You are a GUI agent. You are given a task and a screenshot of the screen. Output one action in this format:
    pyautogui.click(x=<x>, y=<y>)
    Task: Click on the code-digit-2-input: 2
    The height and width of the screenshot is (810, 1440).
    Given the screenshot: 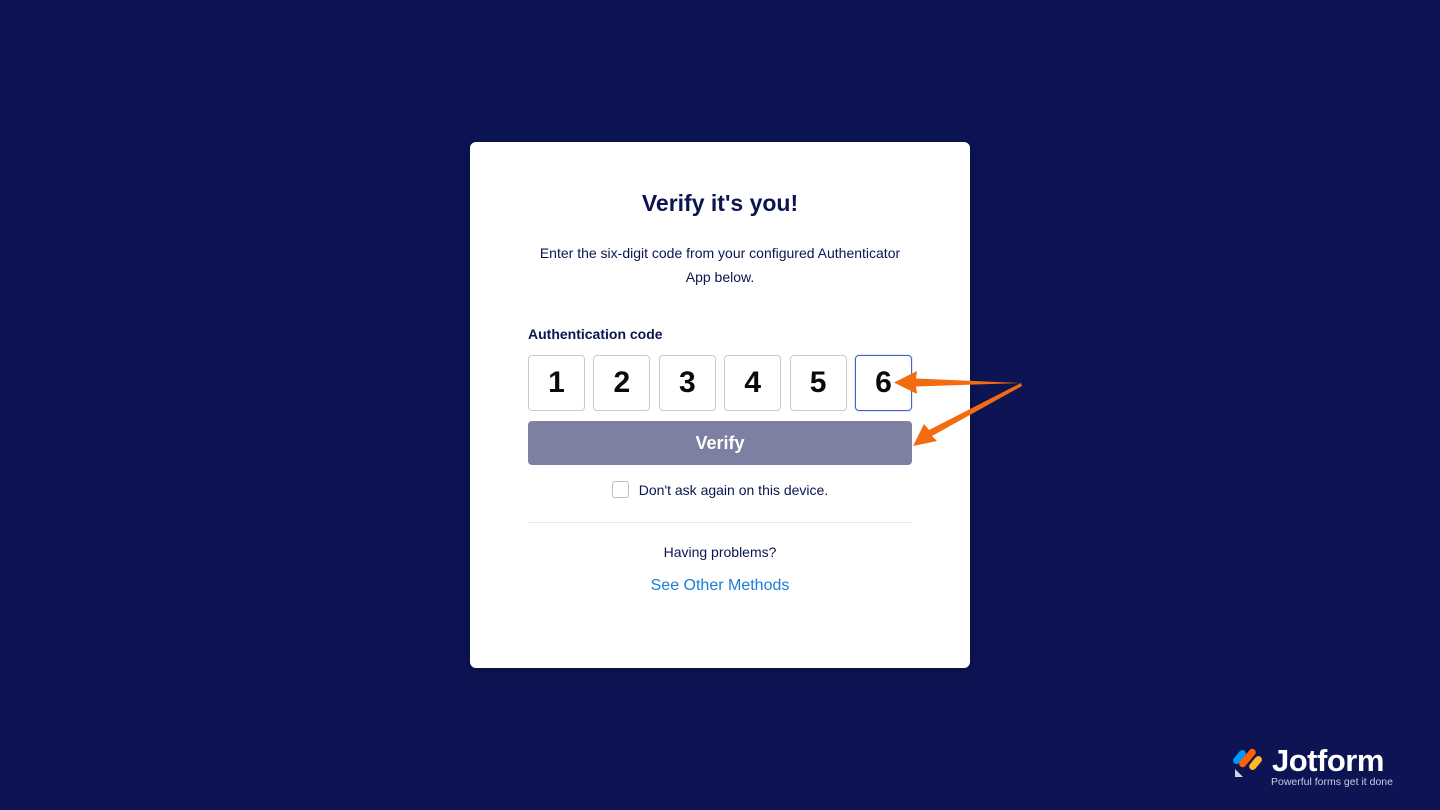 What is the action you would take?
    pyautogui.click(x=622, y=383)
    